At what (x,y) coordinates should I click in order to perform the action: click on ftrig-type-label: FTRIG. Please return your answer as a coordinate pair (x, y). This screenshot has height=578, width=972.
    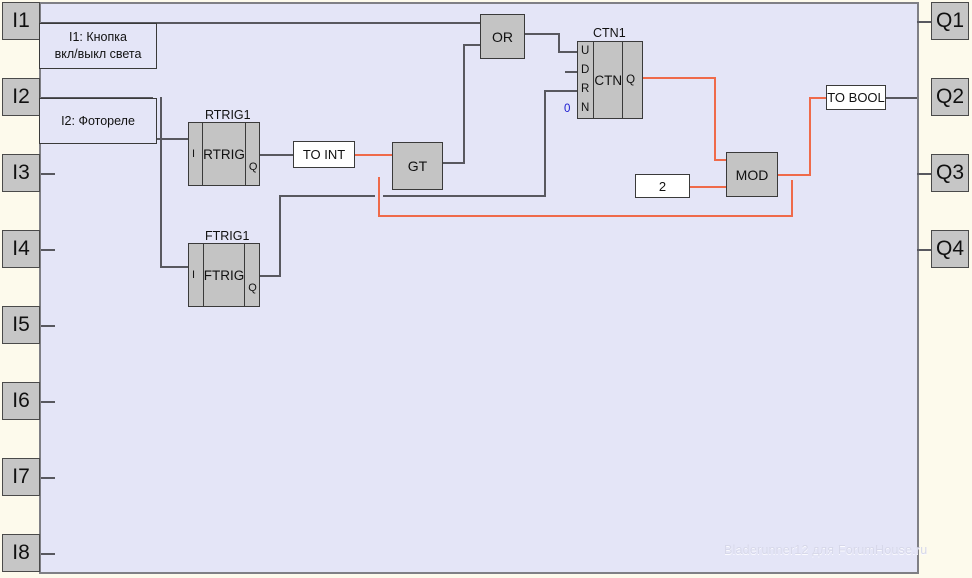
    Looking at the image, I should click on (224, 275).